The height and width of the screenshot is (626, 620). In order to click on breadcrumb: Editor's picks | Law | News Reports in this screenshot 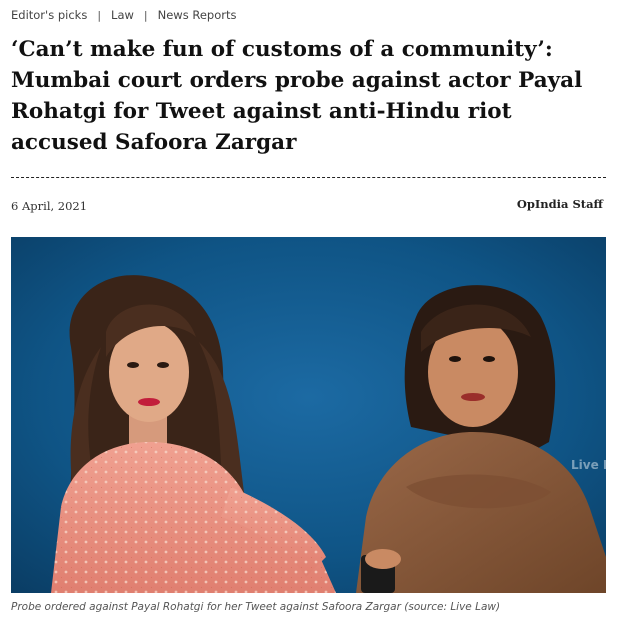, I will do `click(123, 15)`.